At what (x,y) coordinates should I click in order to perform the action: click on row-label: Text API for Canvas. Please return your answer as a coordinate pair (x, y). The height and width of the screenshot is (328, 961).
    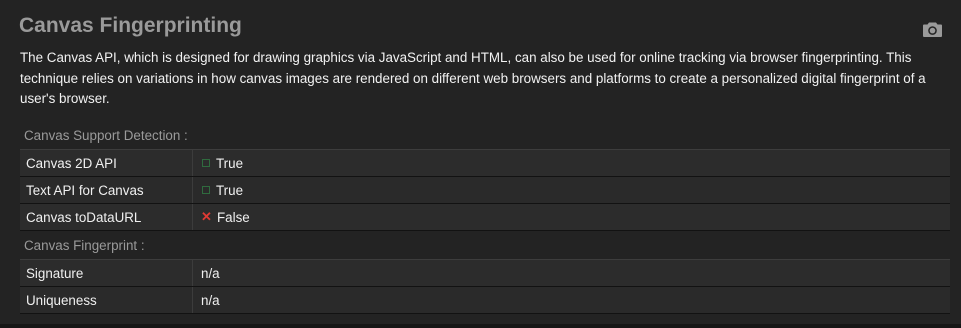
    Looking at the image, I should click on (106, 190).